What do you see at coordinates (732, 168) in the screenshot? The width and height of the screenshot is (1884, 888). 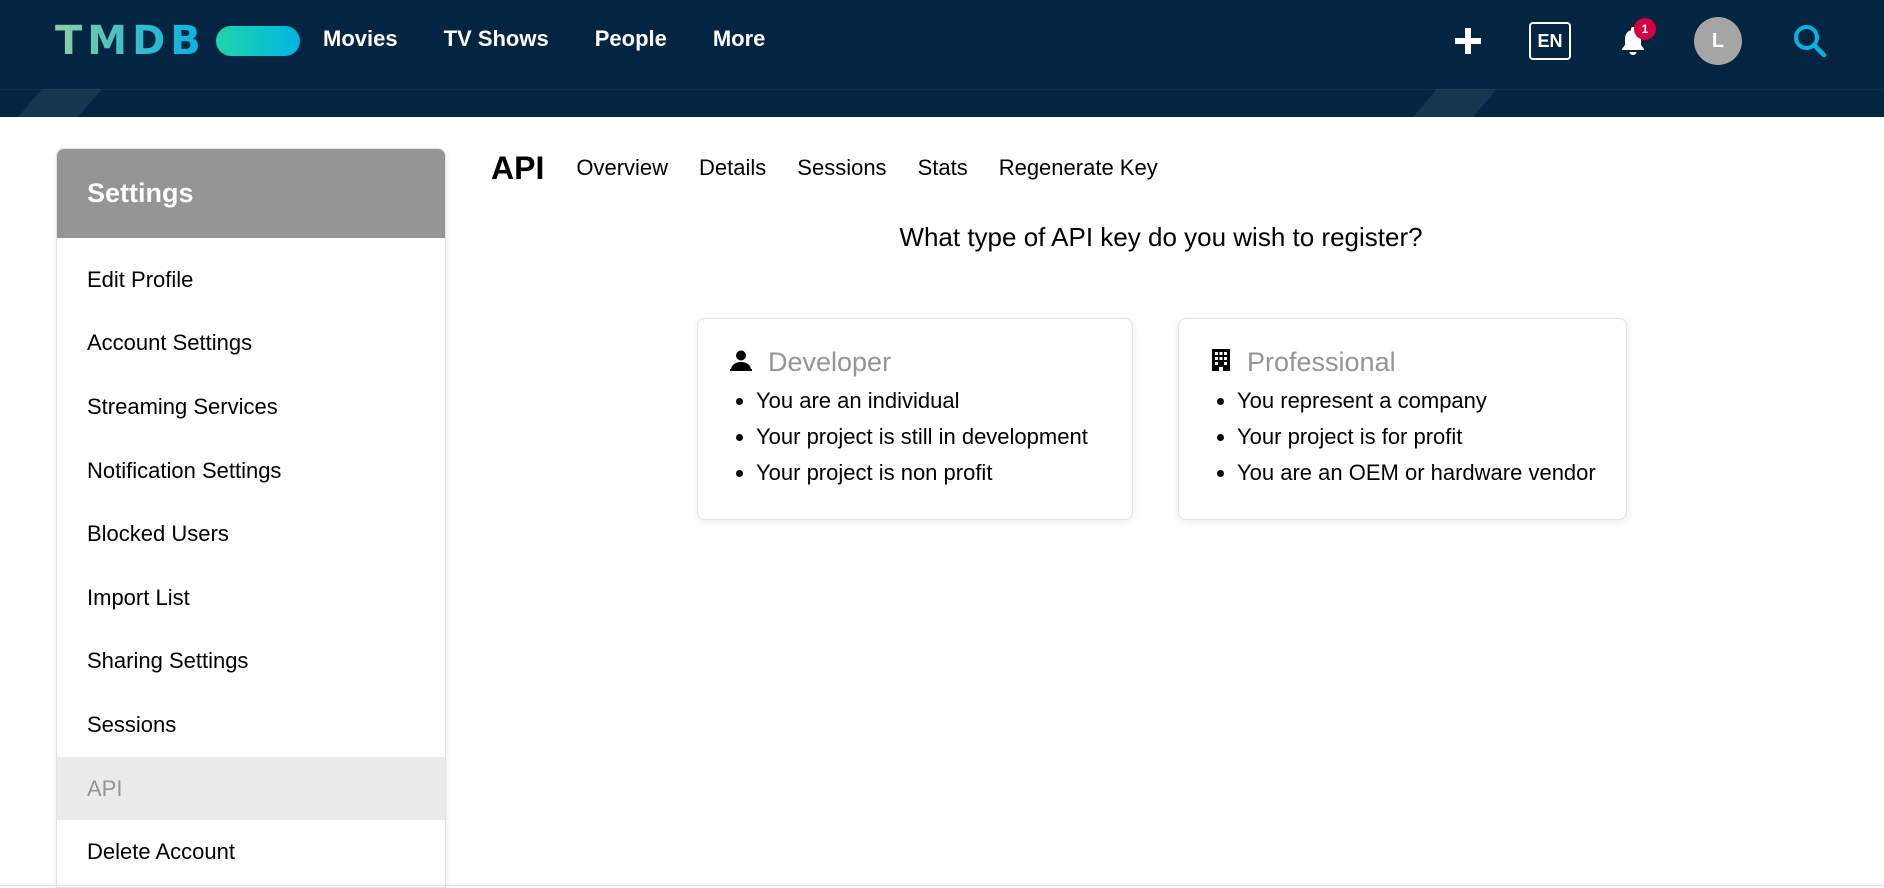 I see `tab-details: Details` at bounding box center [732, 168].